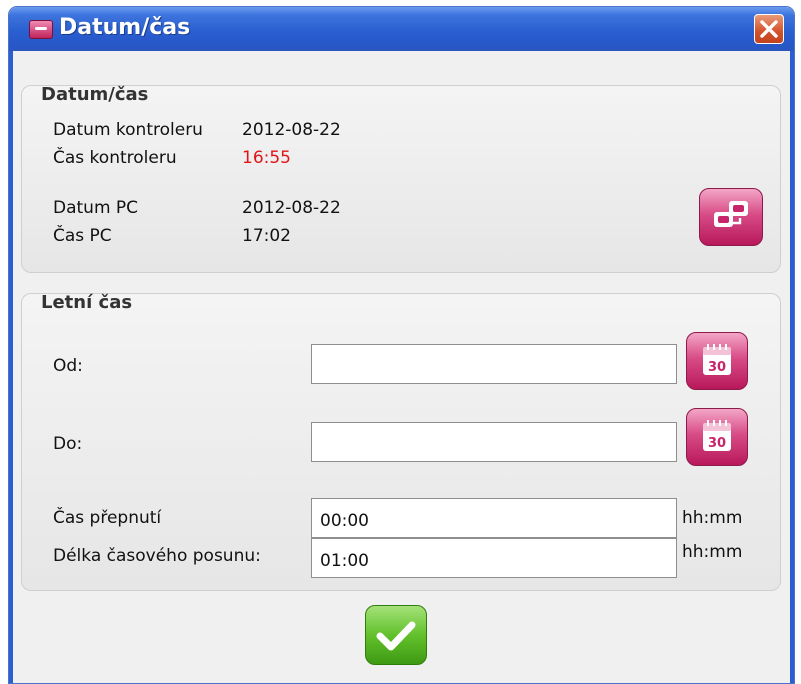  What do you see at coordinates (157, 556) in the screenshot?
I see `offset-label: Délka časového posunu:` at bounding box center [157, 556].